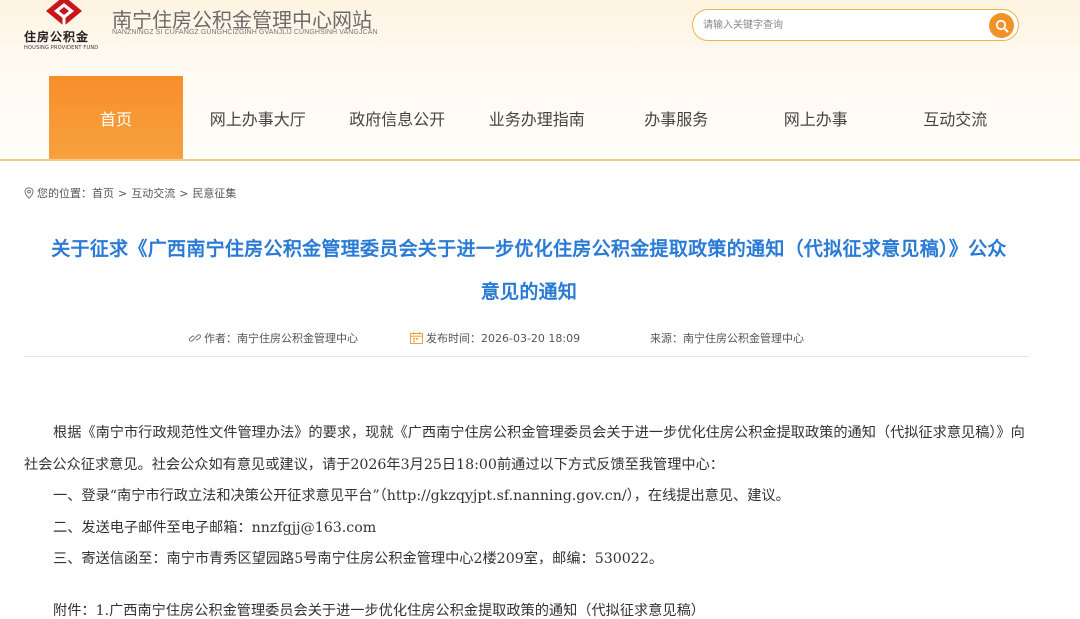 The height and width of the screenshot is (619, 1080). What do you see at coordinates (215, 527) in the screenshot?
I see `article-paragraph-method-2: 二、发送电子邮件至电子邮箱：nnzfgjj@163.com` at bounding box center [215, 527].